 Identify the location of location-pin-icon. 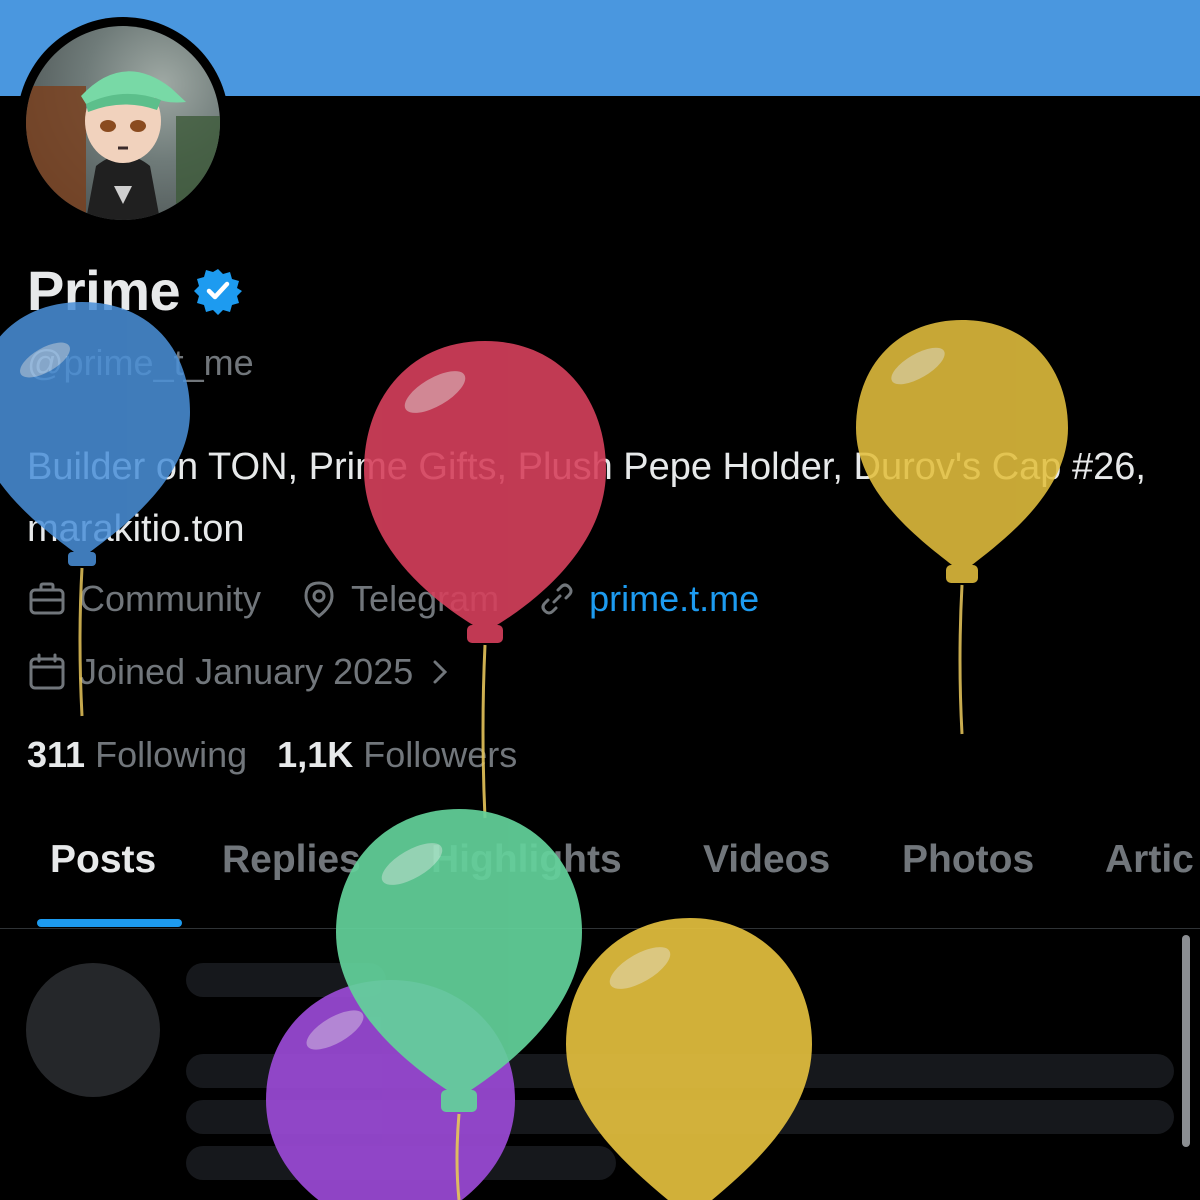
(319, 599).